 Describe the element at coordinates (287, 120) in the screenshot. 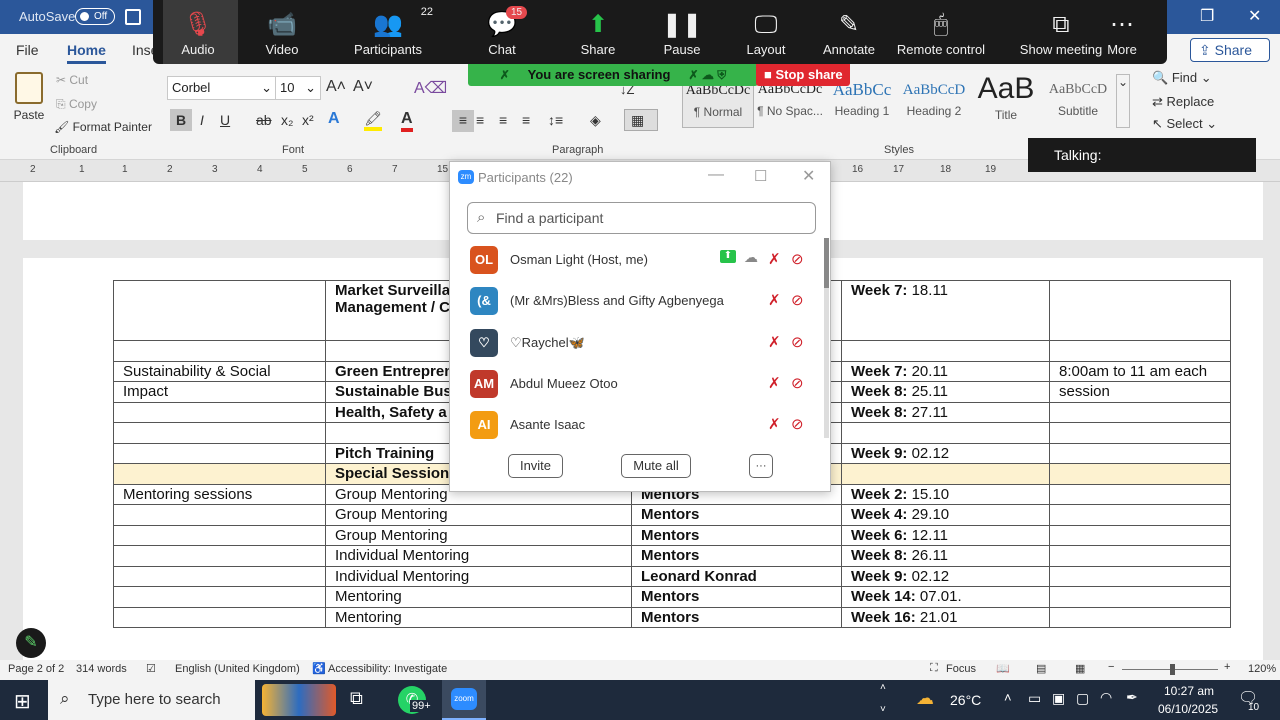

I see `subscript-icon: x₂` at that location.